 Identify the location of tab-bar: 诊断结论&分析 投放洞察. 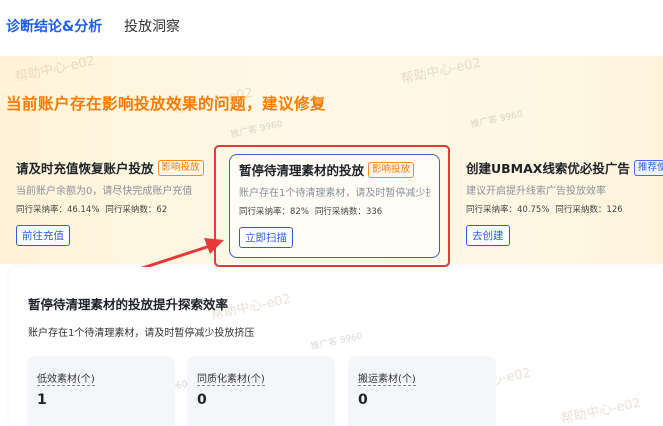
(331, 26).